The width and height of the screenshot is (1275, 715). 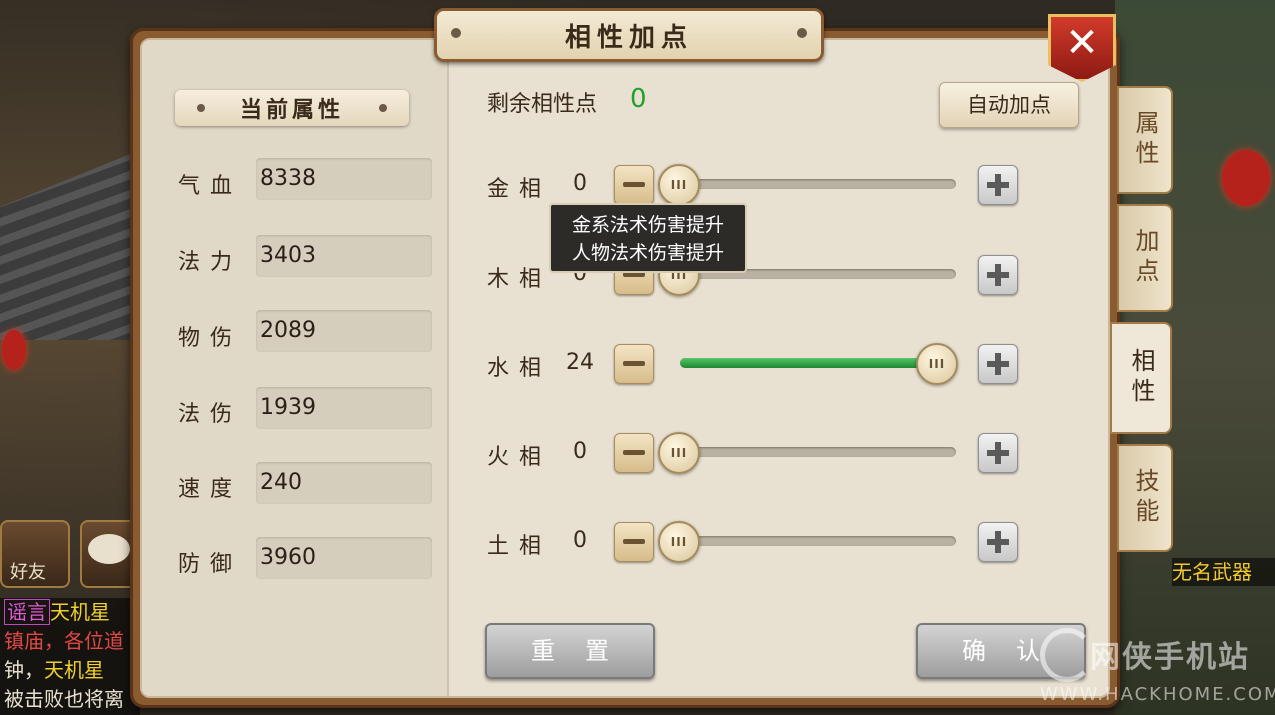 What do you see at coordinates (634, 453) in the screenshot?
I see `minus-button-fire` at bounding box center [634, 453].